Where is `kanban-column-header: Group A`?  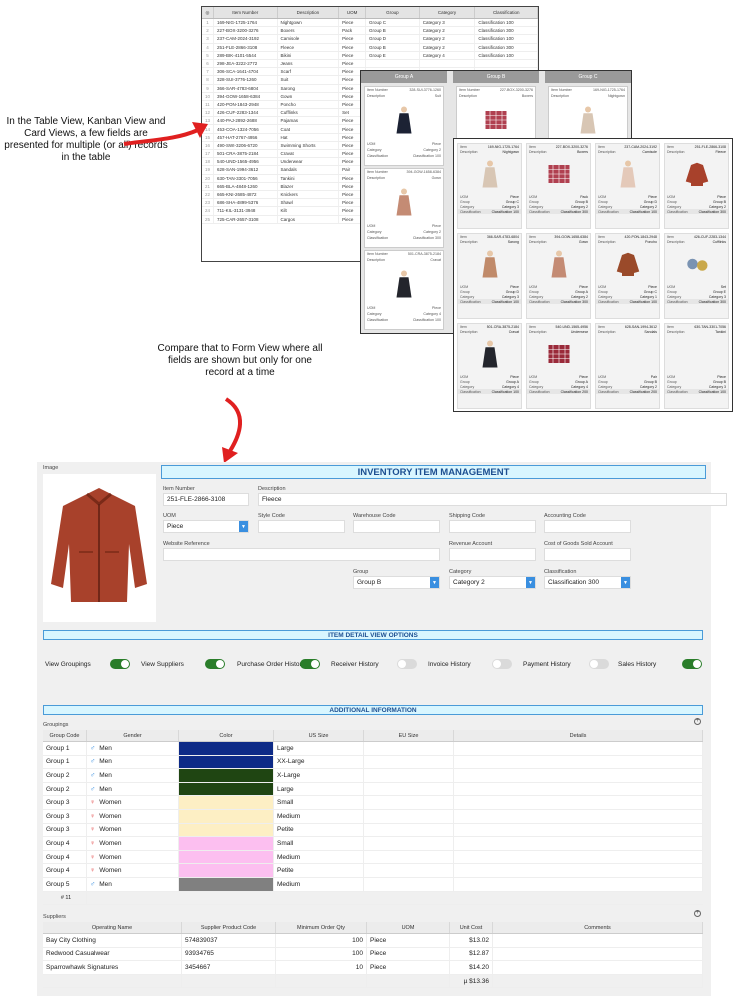 kanban-column-header: Group A is located at coordinates (404, 77).